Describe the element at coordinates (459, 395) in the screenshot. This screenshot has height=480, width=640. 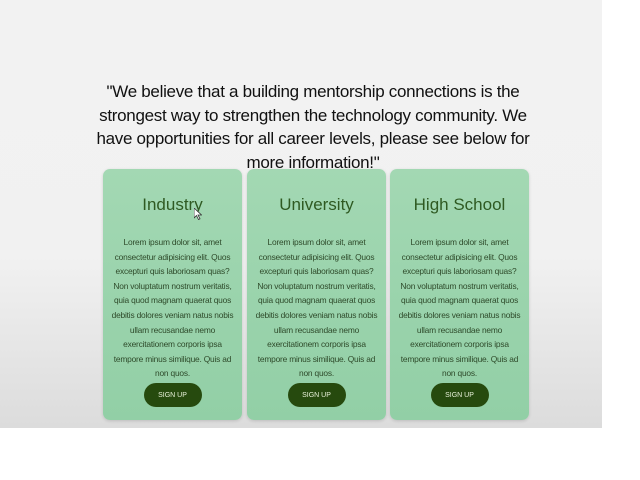
I see `sign-up-button-high-school: SIGN UP` at that location.